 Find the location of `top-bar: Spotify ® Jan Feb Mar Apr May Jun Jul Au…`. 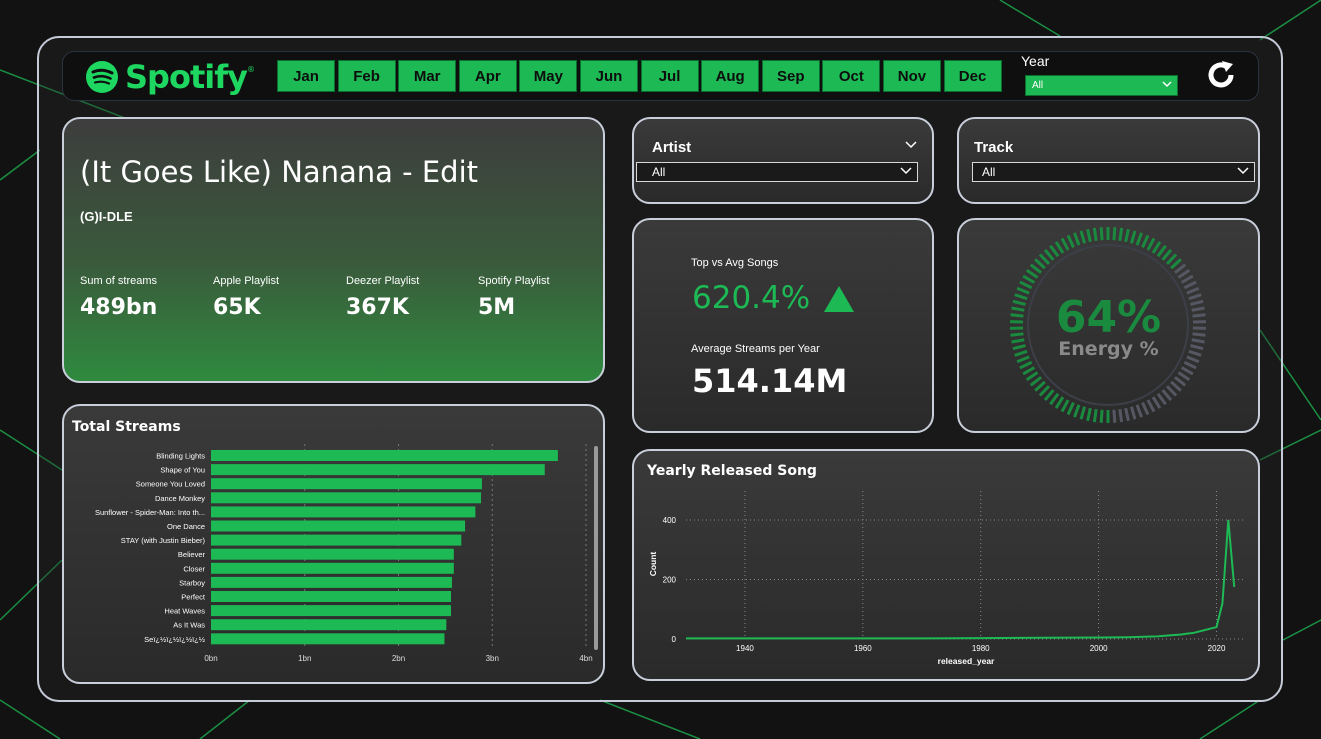

top-bar: Spotify ® Jan Feb Mar Apr May Jun Jul Au… is located at coordinates (660, 76).